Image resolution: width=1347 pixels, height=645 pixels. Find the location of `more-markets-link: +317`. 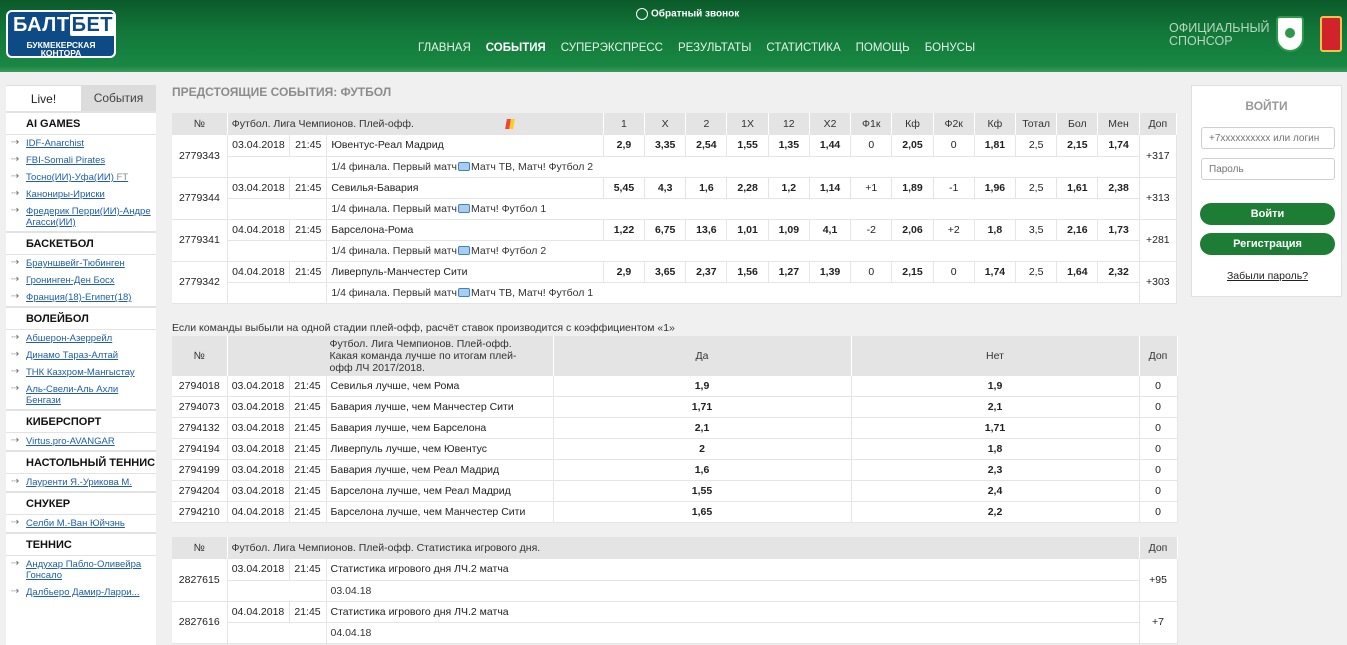

more-markets-link: +317 is located at coordinates (1158, 156).